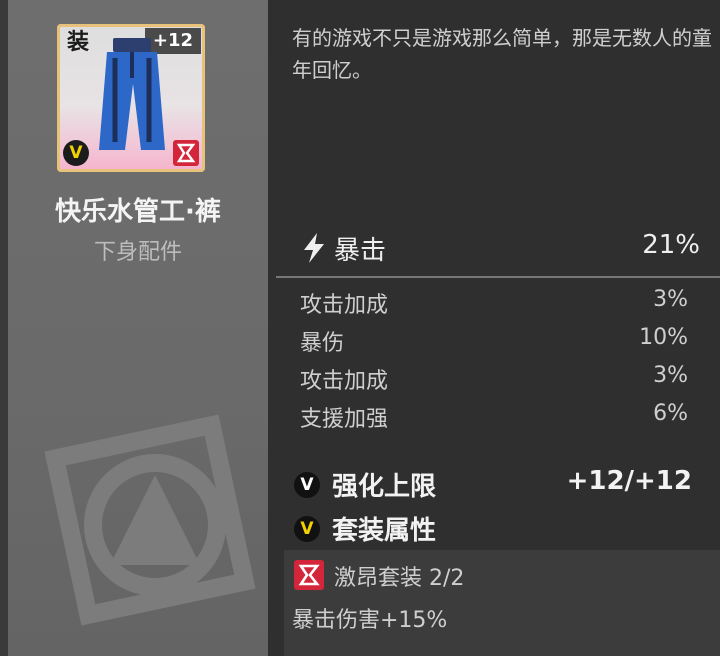 The width and height of the screenshot is (720, 656). I want to click on main-stat-row: 暴击 21%, so click(502, 248).